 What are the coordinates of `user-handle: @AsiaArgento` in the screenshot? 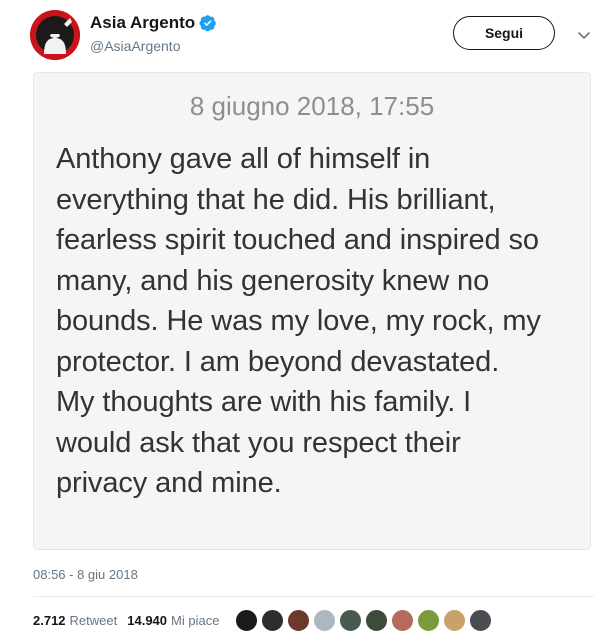 It's located at (135, 46).